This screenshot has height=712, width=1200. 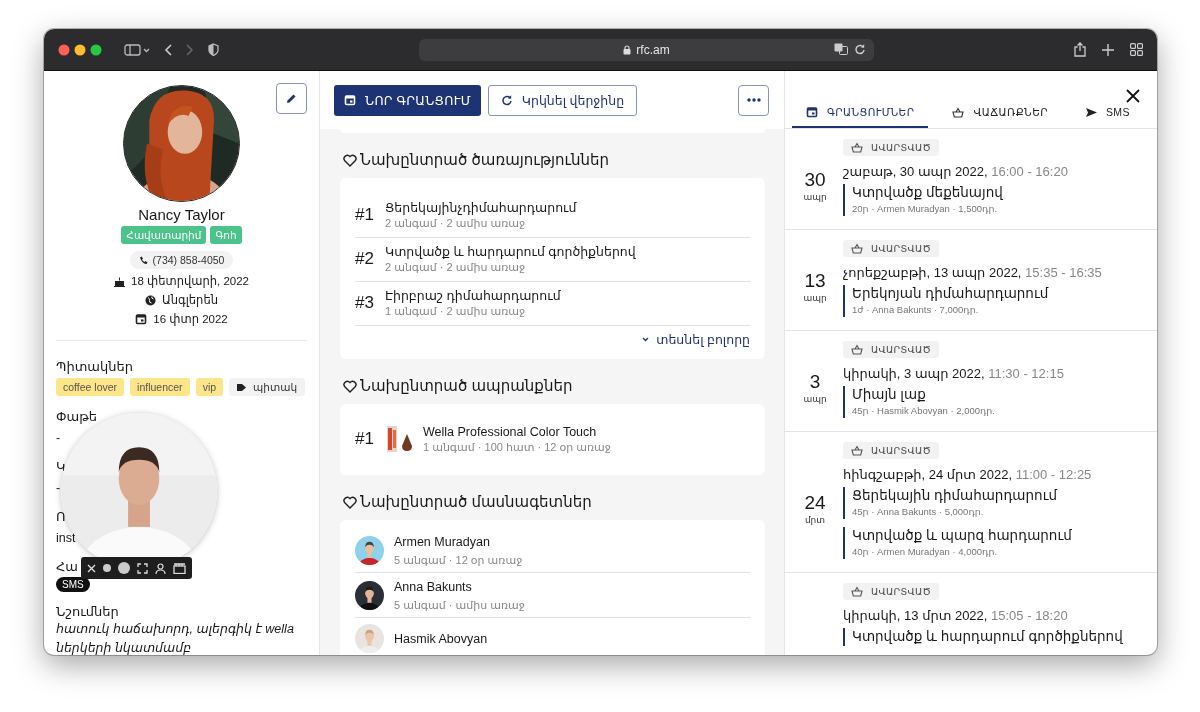 What do you see at coordinates (815, 382) in the screenshot?
I see `day-number: 3` at bounding box center [815, 382].